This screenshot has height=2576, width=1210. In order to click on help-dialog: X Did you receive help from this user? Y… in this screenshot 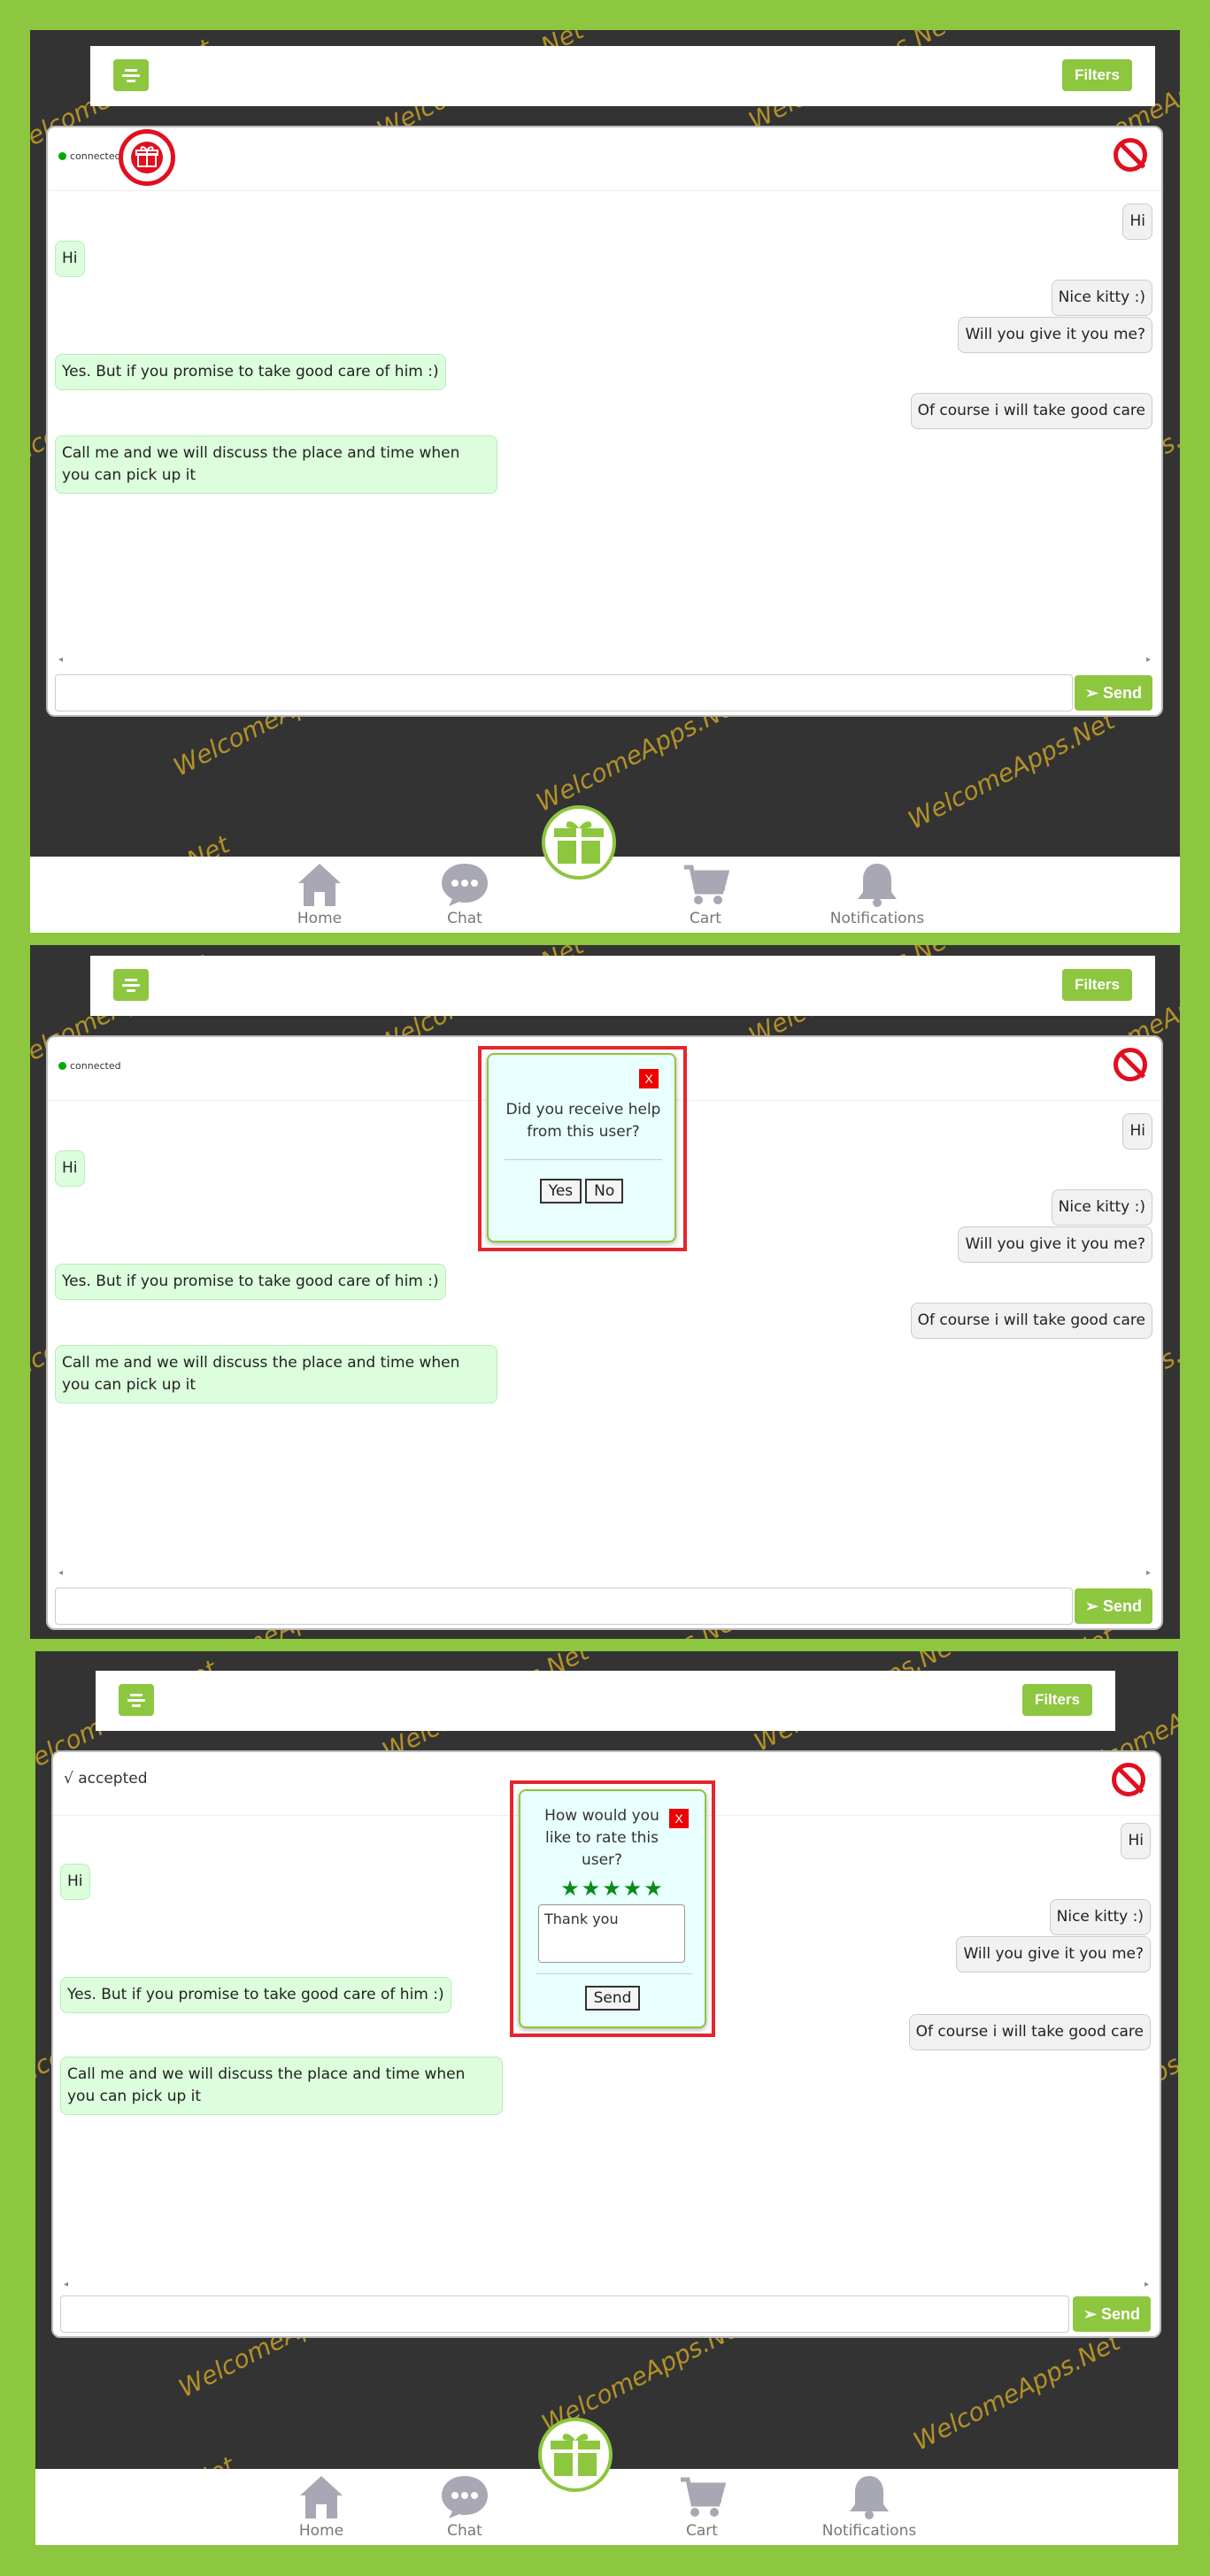, I will do `click(581, 1147)`.